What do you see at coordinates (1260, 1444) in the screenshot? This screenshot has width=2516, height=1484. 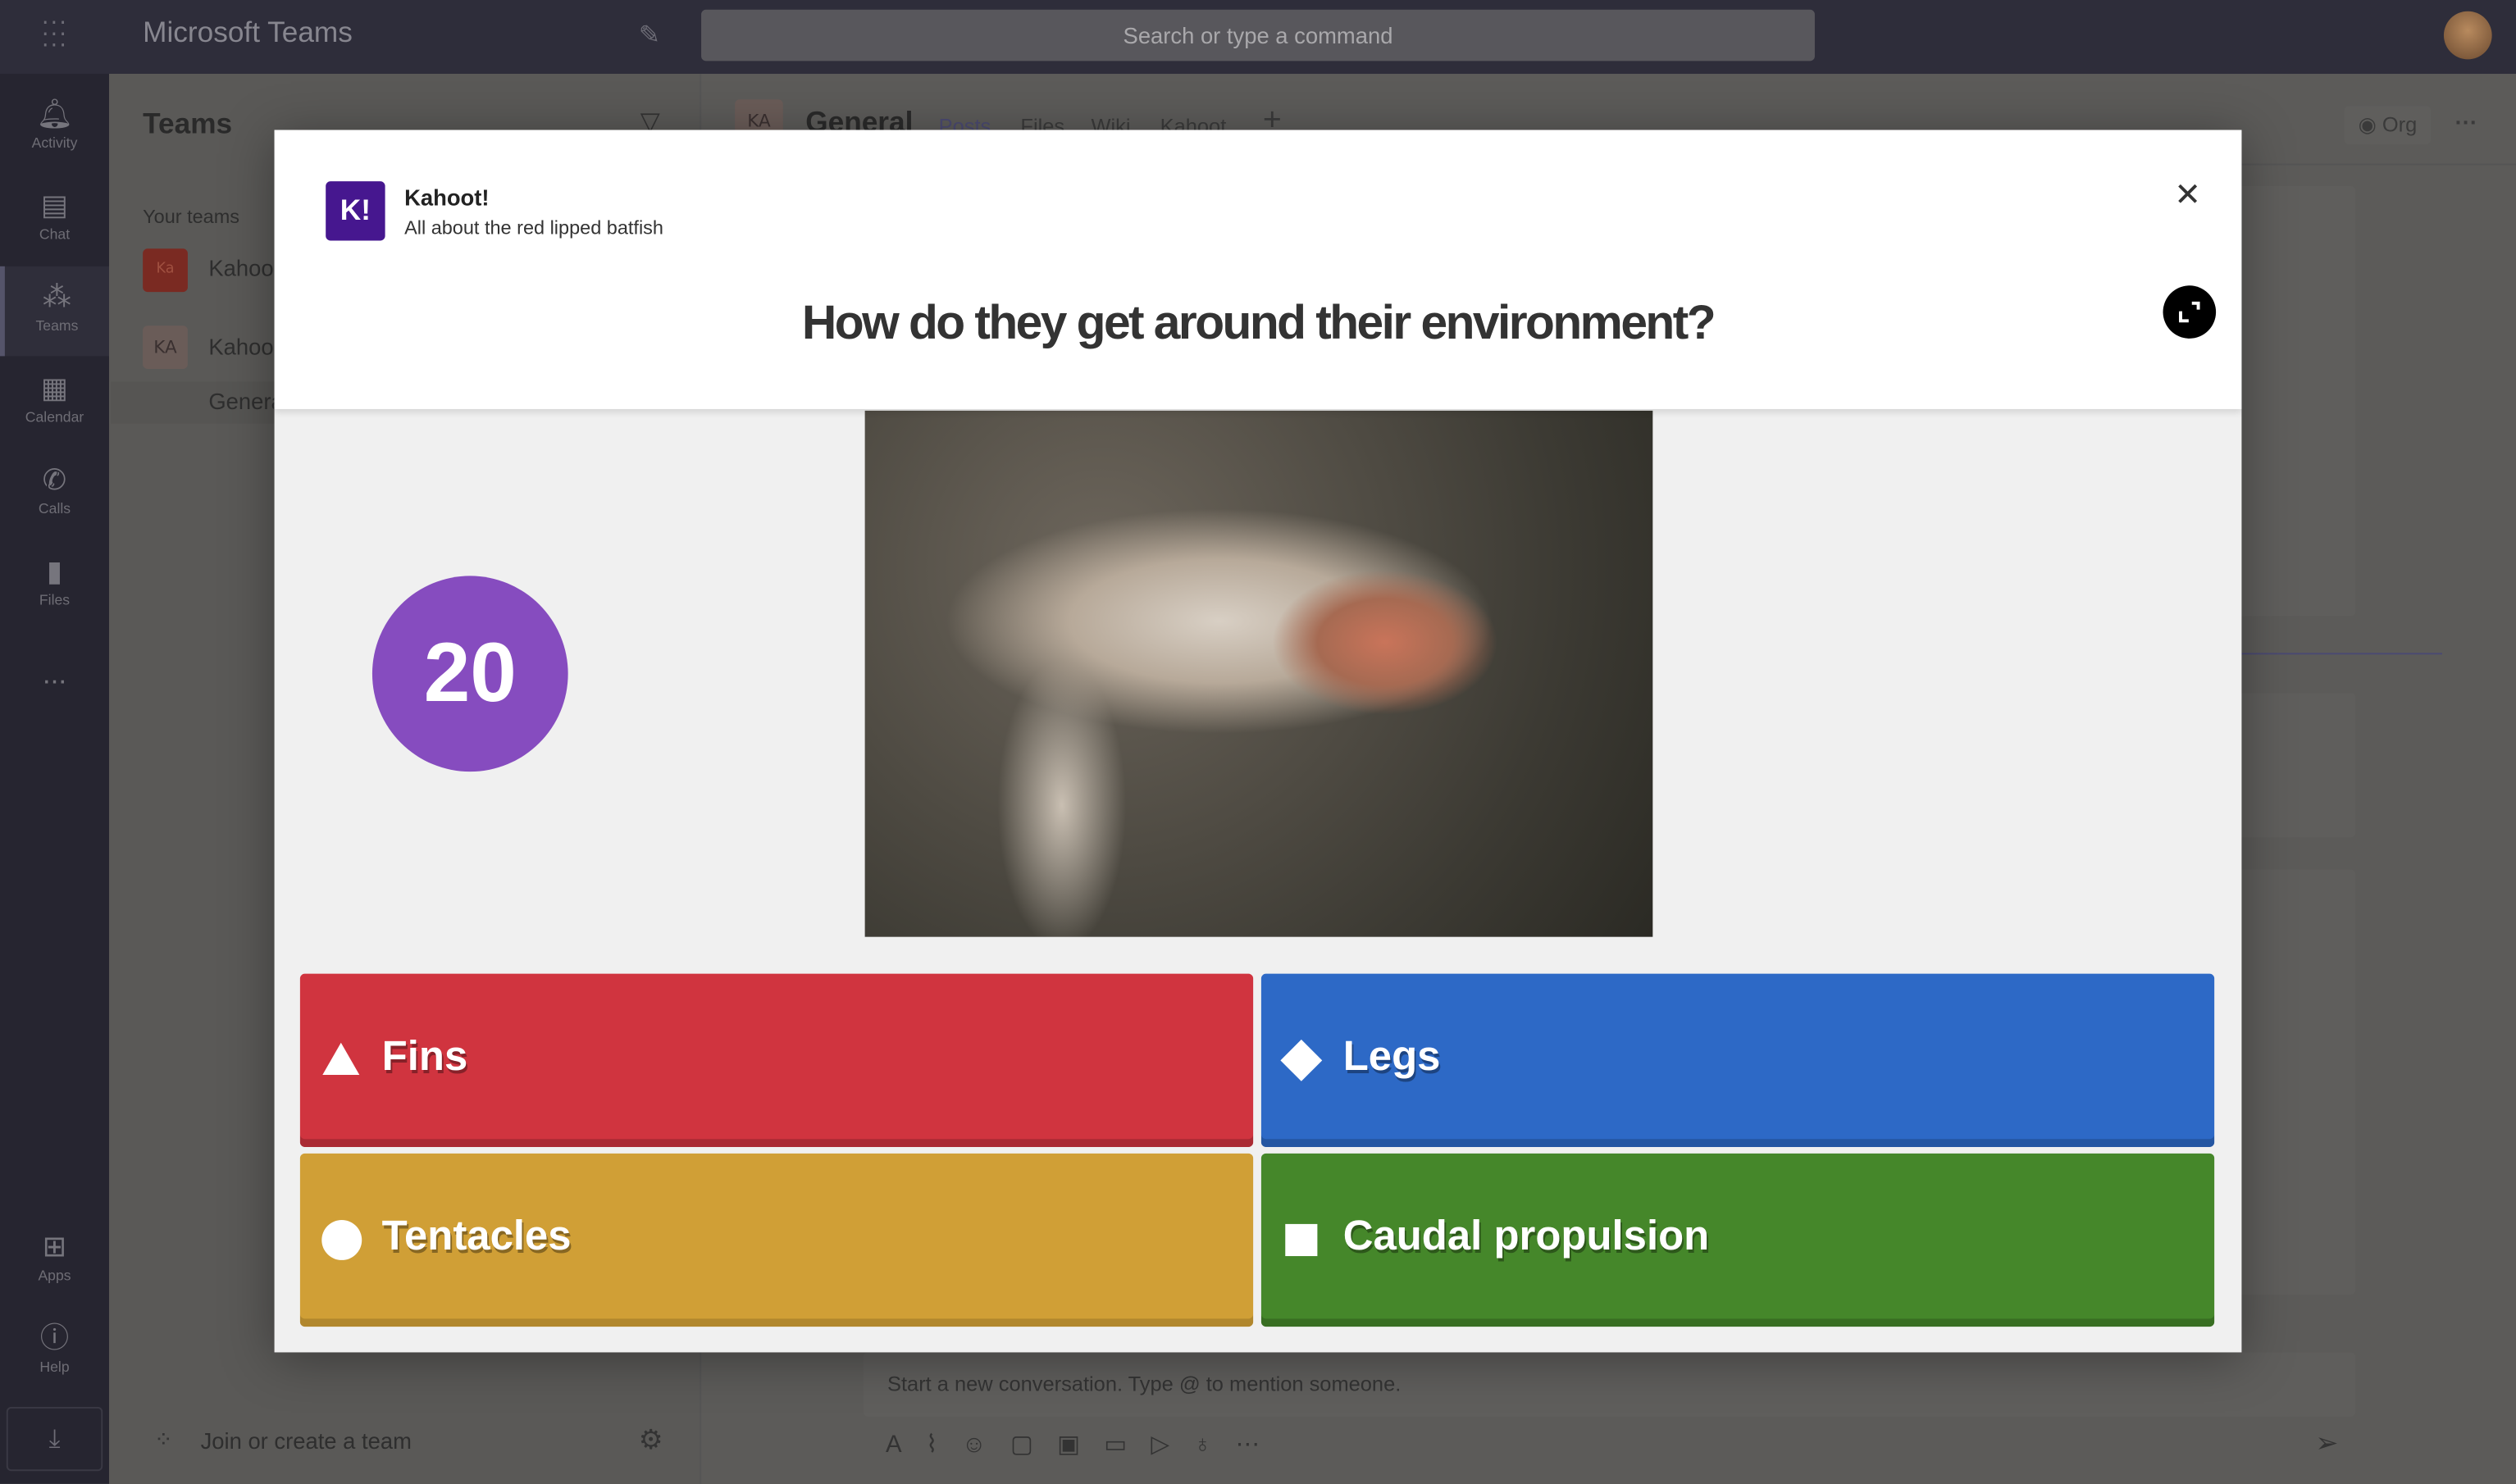 I see `more-icon: ⋯` at bounding box center [1260, 1444].